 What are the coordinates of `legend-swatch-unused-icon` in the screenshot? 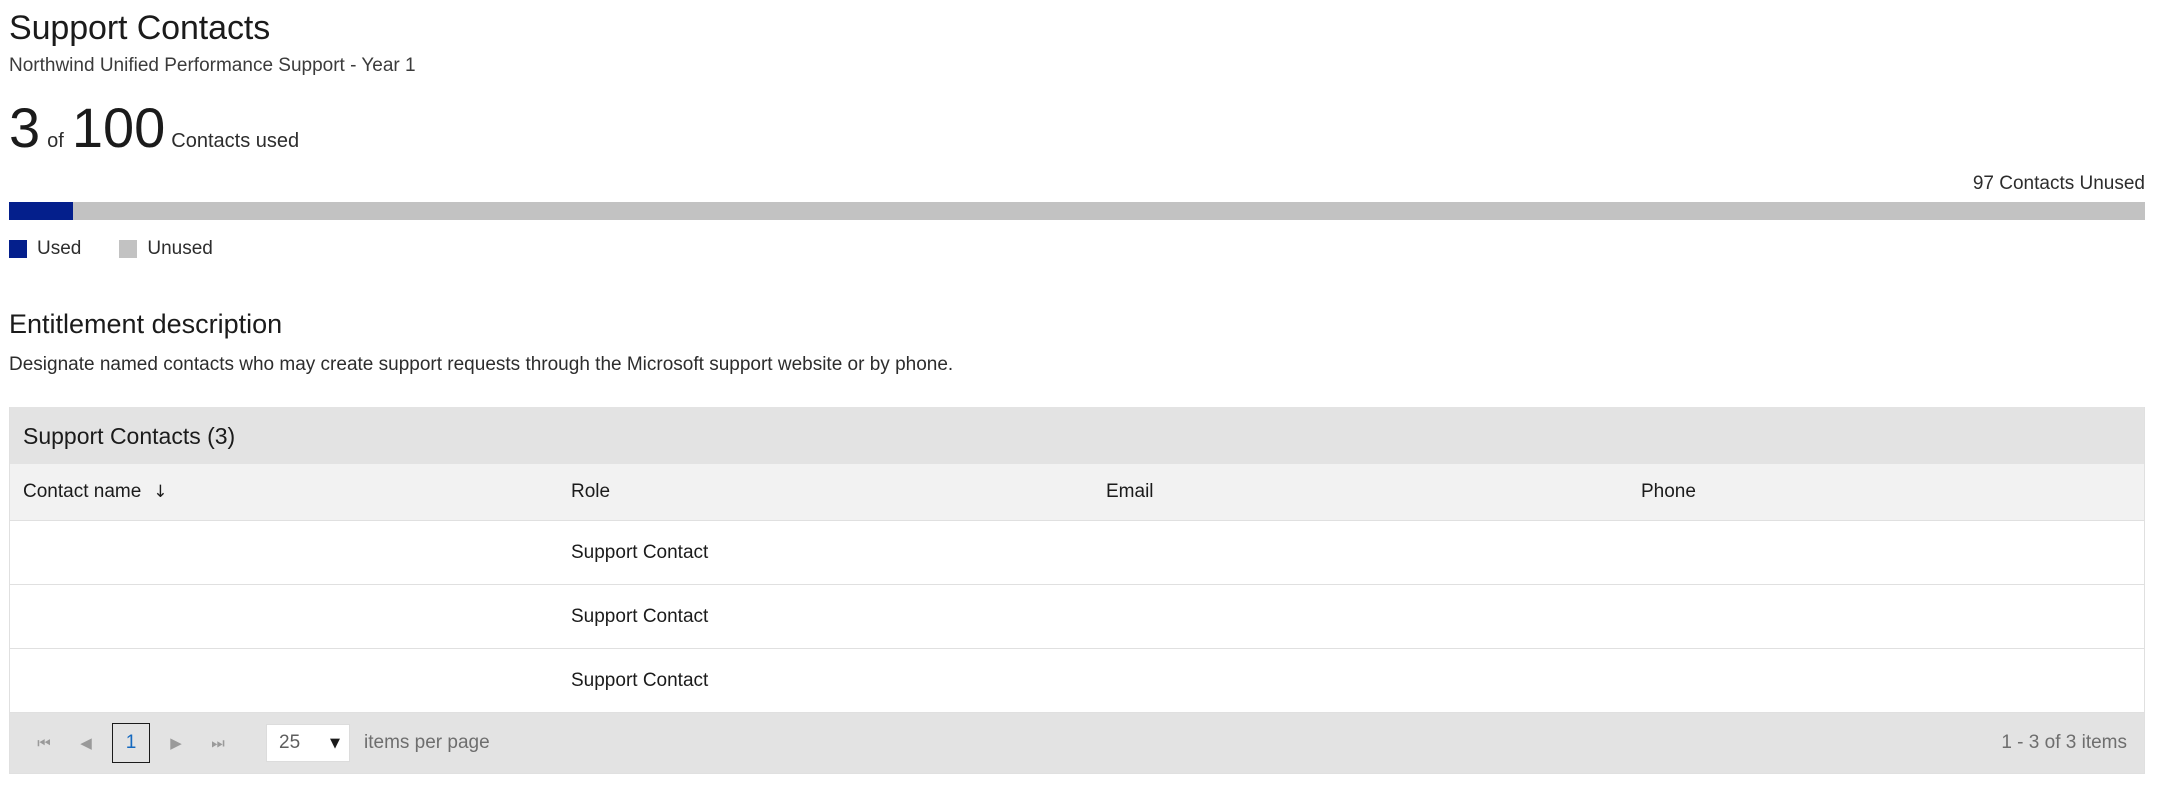 It's located at (128, 249).